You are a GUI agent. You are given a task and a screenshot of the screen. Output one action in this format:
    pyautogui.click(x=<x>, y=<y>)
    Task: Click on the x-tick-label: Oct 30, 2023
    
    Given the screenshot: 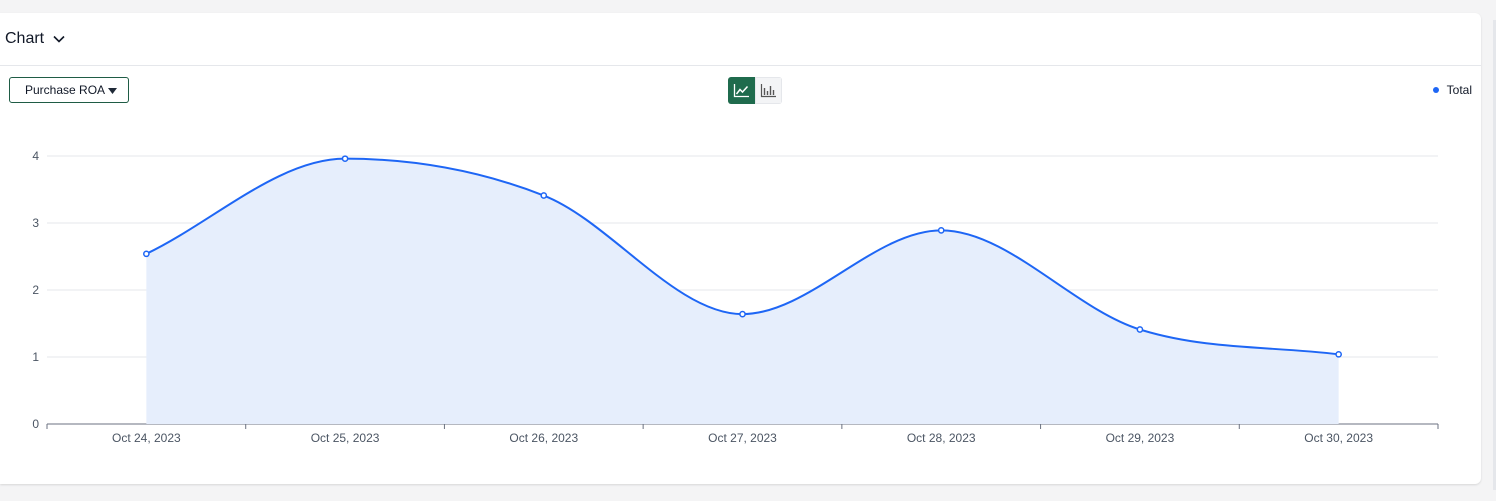 What is the action you would take?
    pyautogui.click(x=1338, y=438)
    